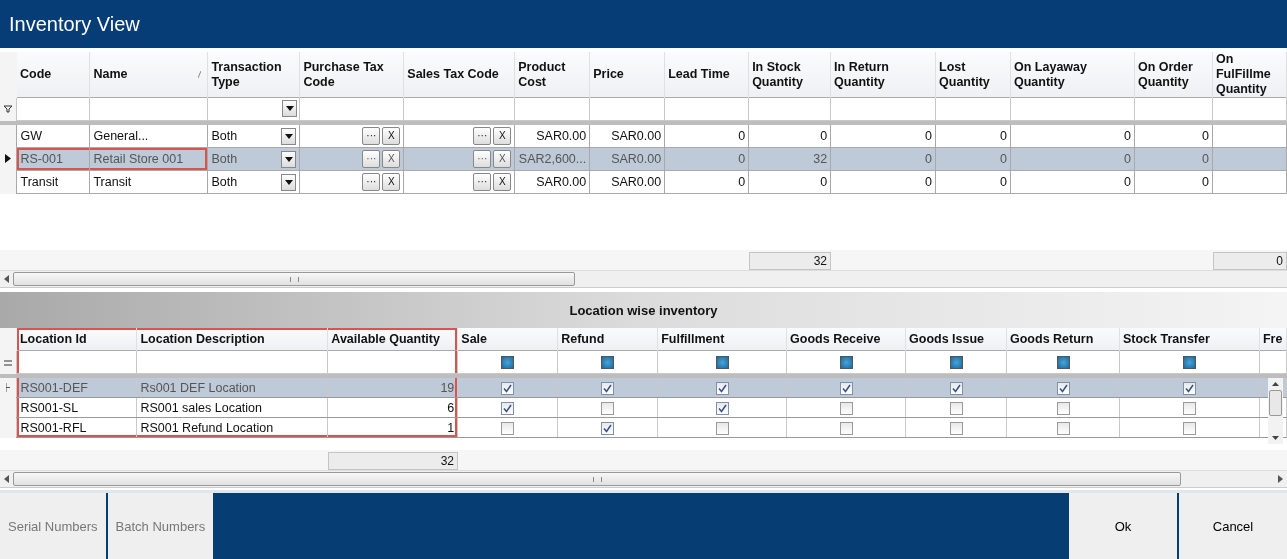 The width and height of the screenshot is (1287, 559). Describe the element at coordinates (8, 109) in the screenshot. I see `filter-icon` at that location.